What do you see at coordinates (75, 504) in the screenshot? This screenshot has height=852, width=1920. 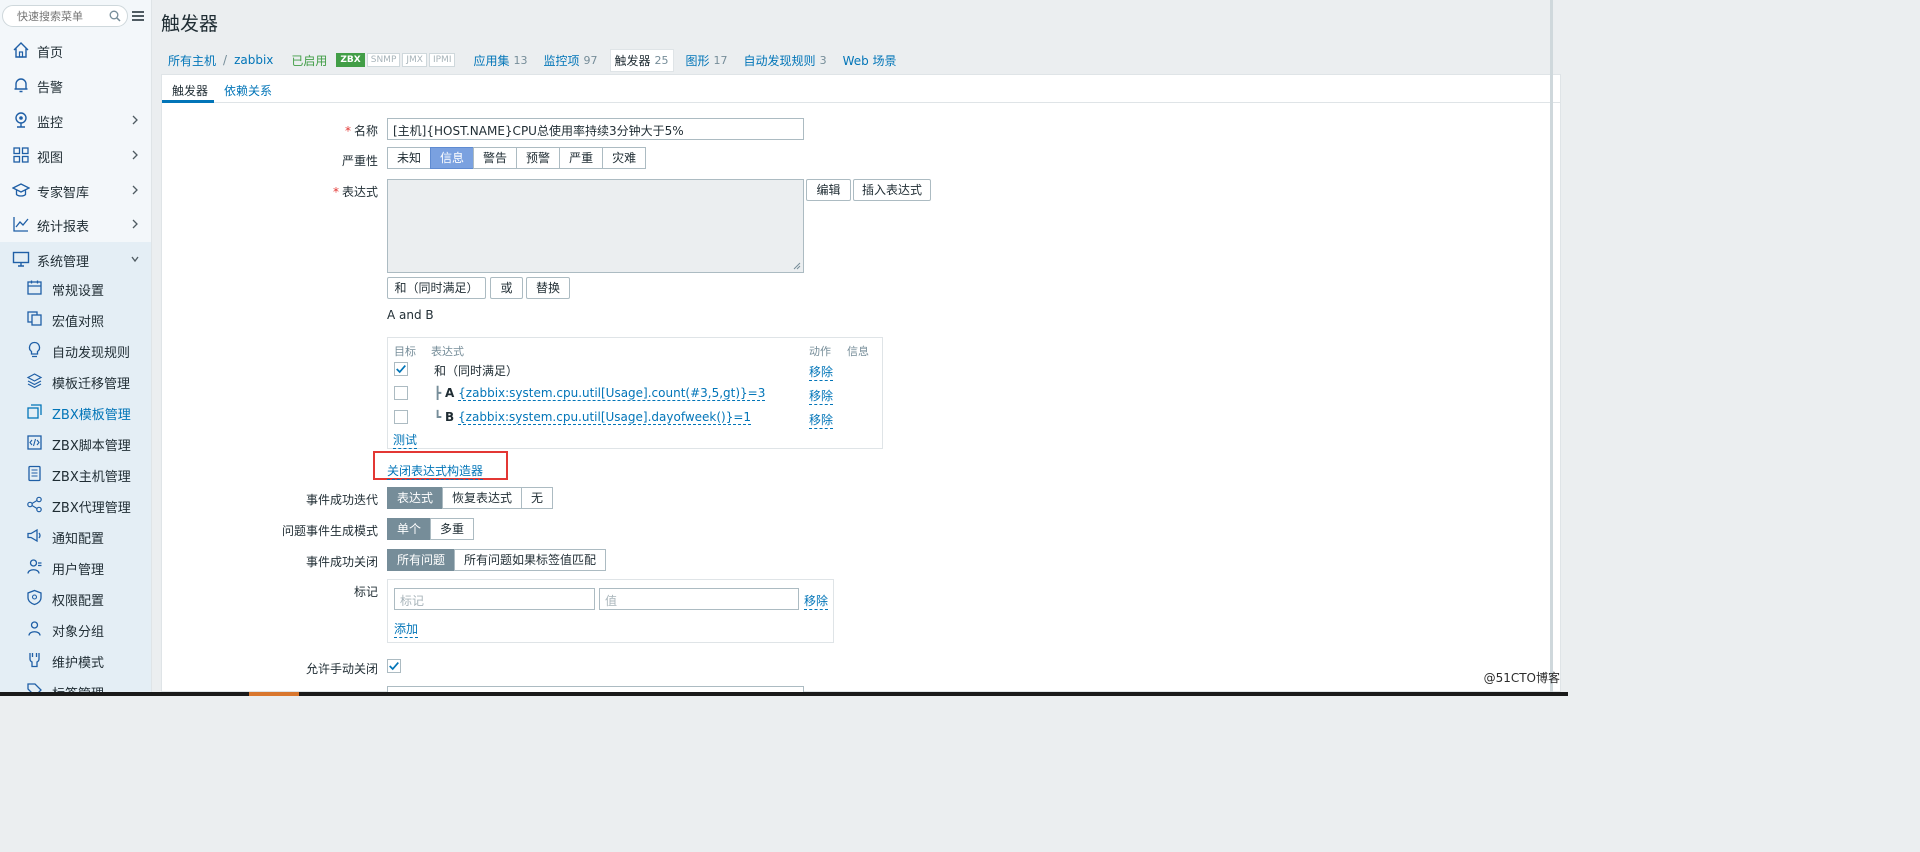 I see `sidebar-subitem-zbx-proxies: ZBX代理管理` at bounding box center [75, 504].